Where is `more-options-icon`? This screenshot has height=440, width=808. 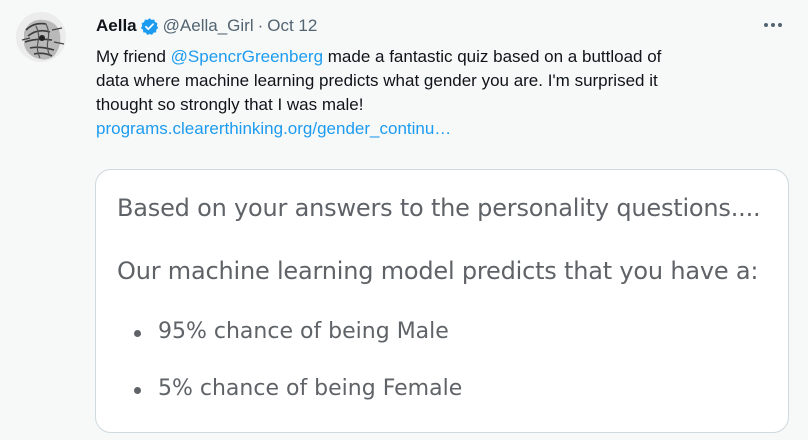 more-options-icon is located at coordinates (773, 25).